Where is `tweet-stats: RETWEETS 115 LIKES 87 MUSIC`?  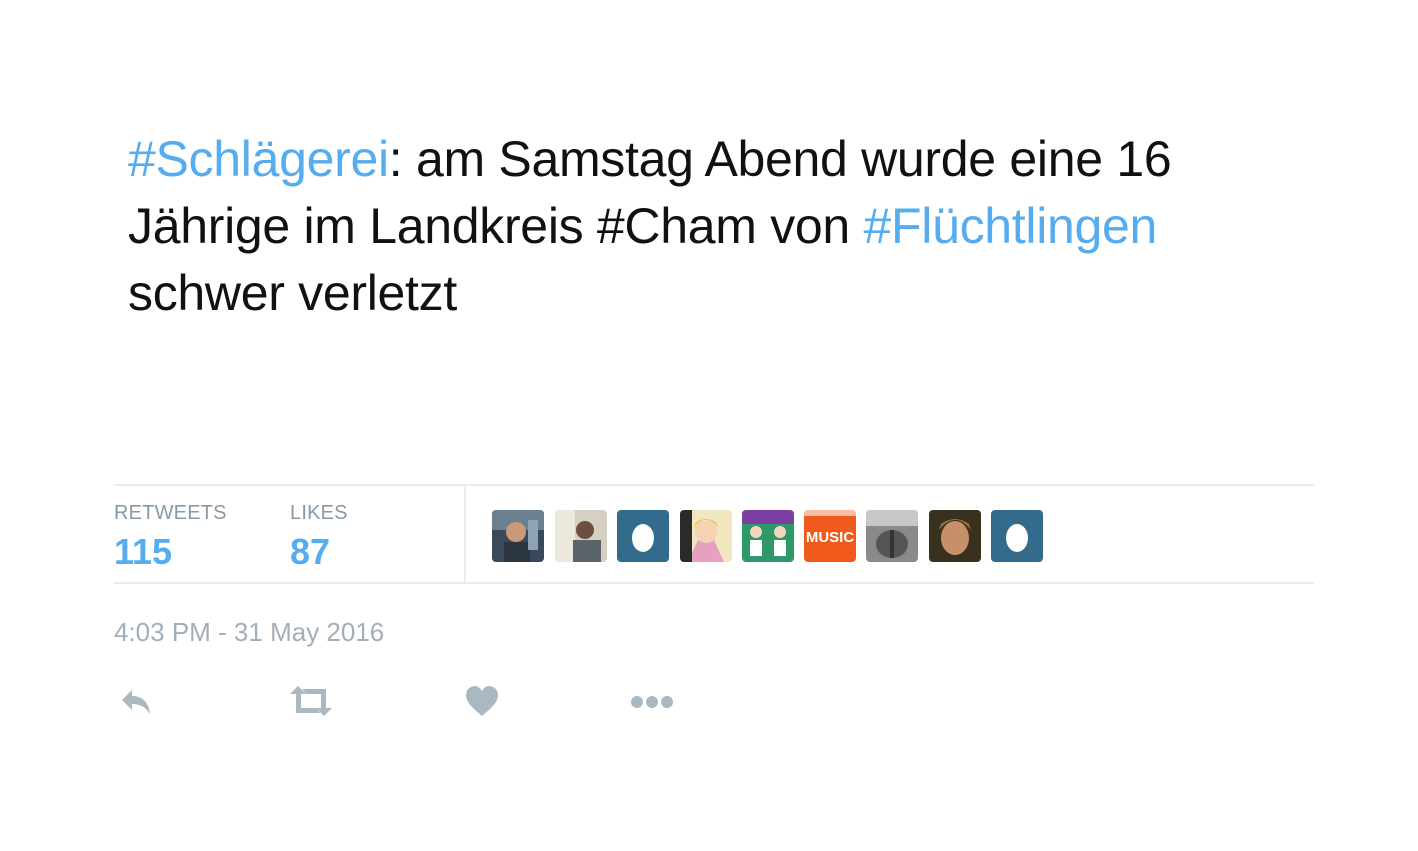
tweet-stats: RETWEETS 115 LIKES 87 MUSIC is located at coordinates (714, 534).